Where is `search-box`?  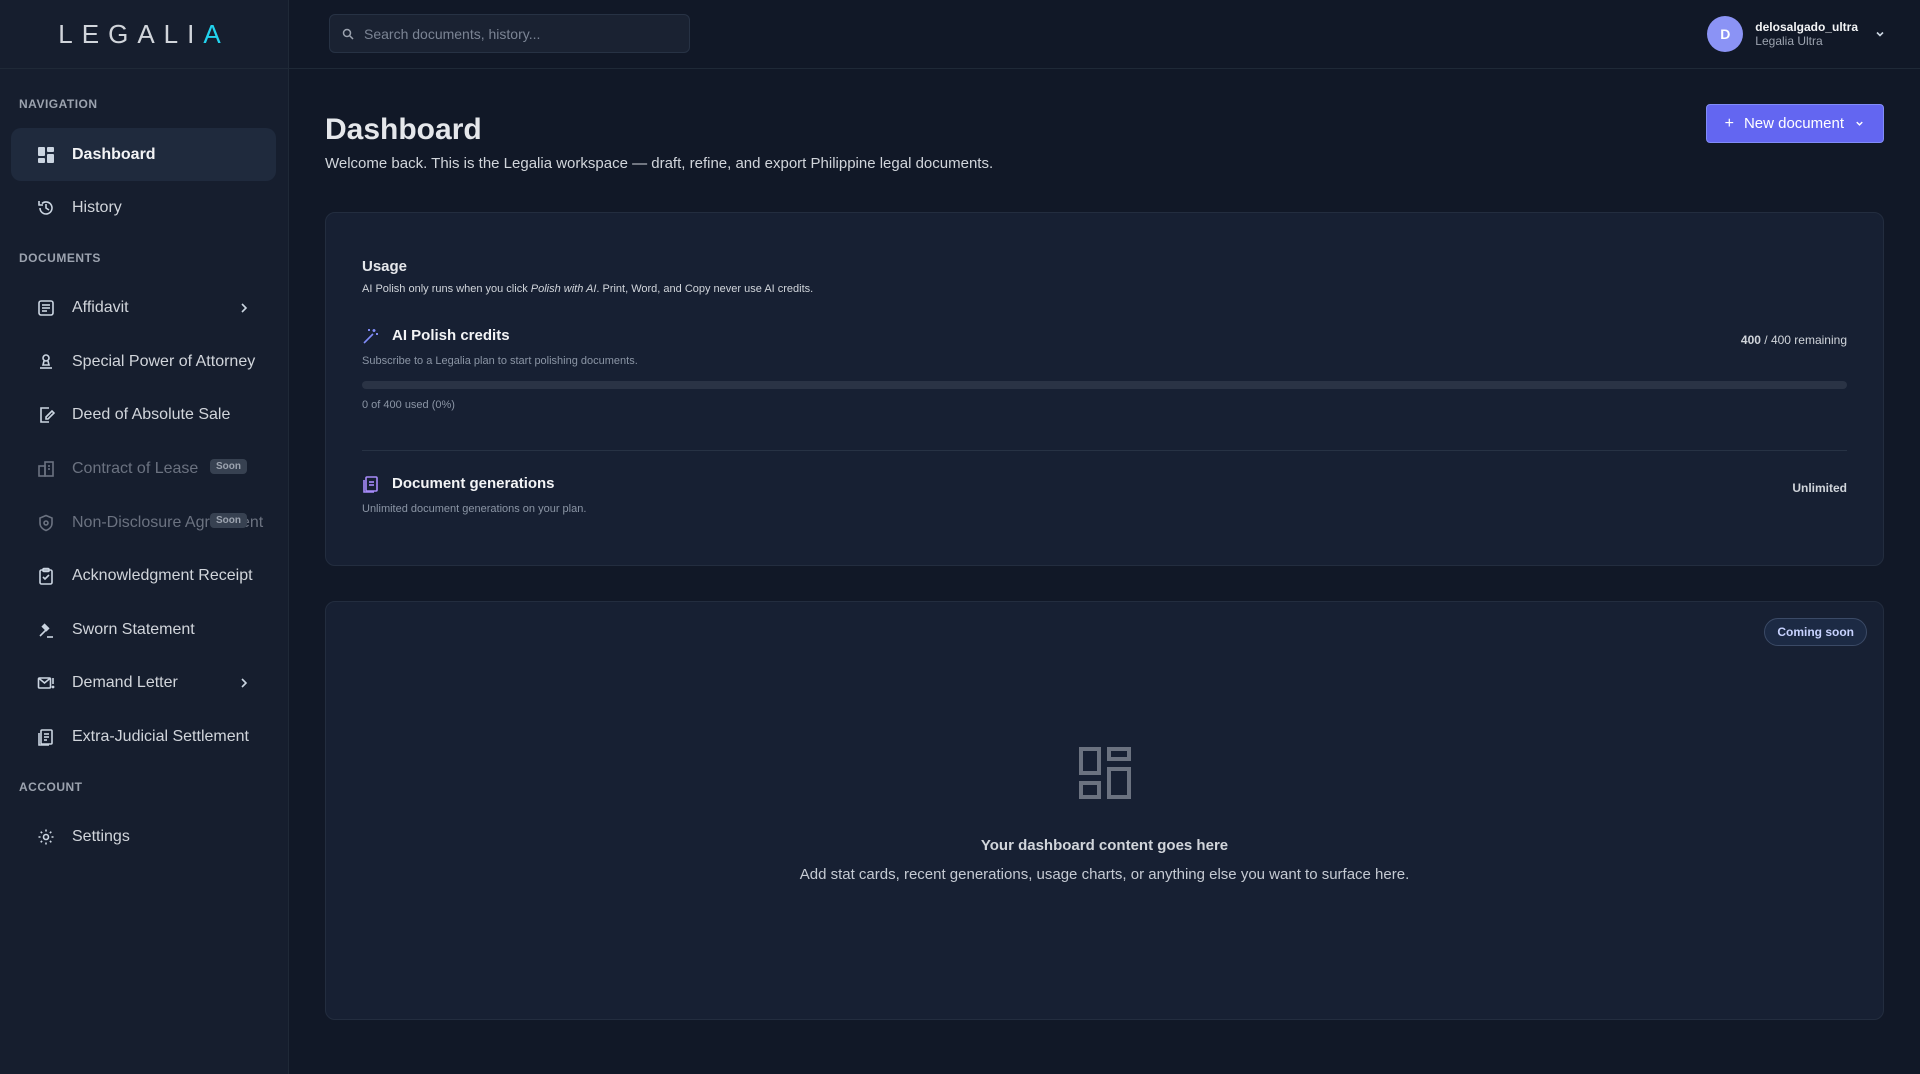
search-box is located at coordinates (509, 33).